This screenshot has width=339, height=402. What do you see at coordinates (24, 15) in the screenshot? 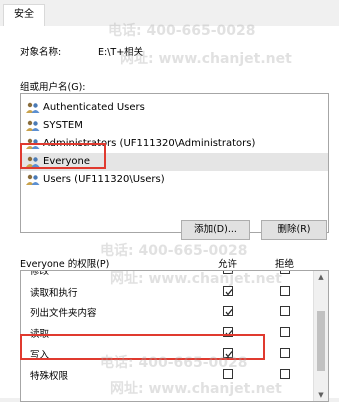
I see `tab-security: 安全` at bounding box center [24, 15].